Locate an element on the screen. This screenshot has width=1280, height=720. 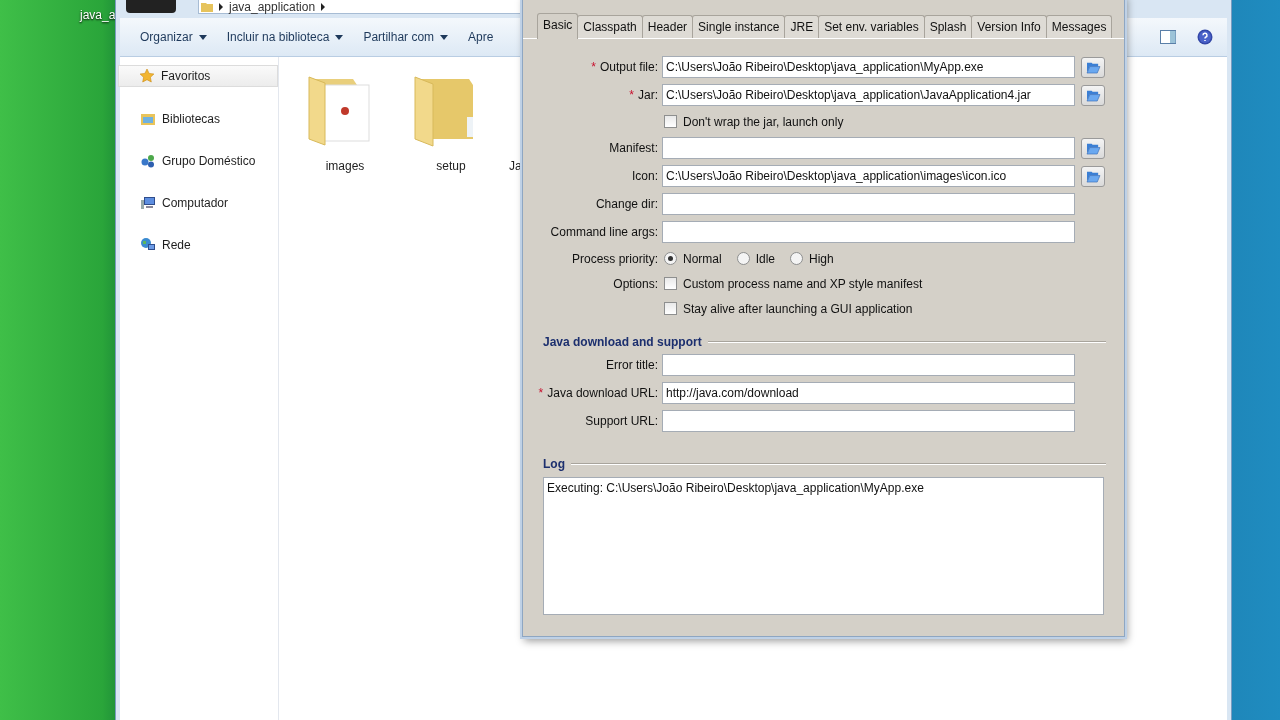
field-label: Icon: is located at coordinates (645, 176).